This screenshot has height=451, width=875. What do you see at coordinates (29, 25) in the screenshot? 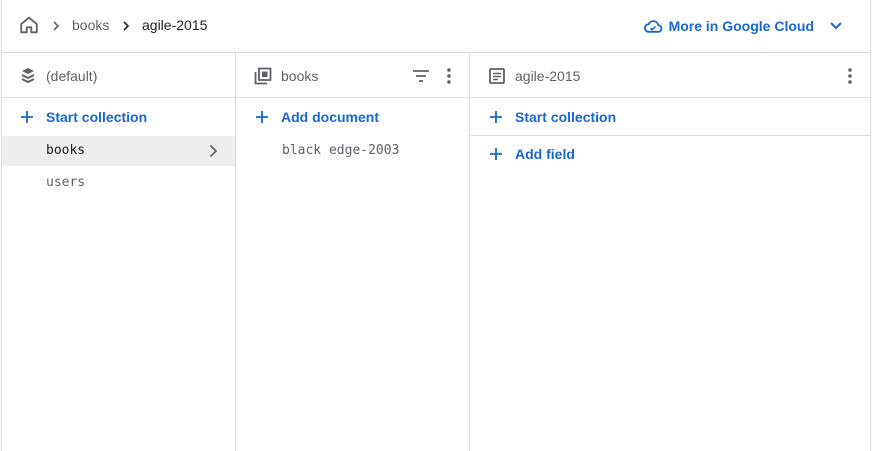
I see `home-icon` at bounding box center [29, 25].